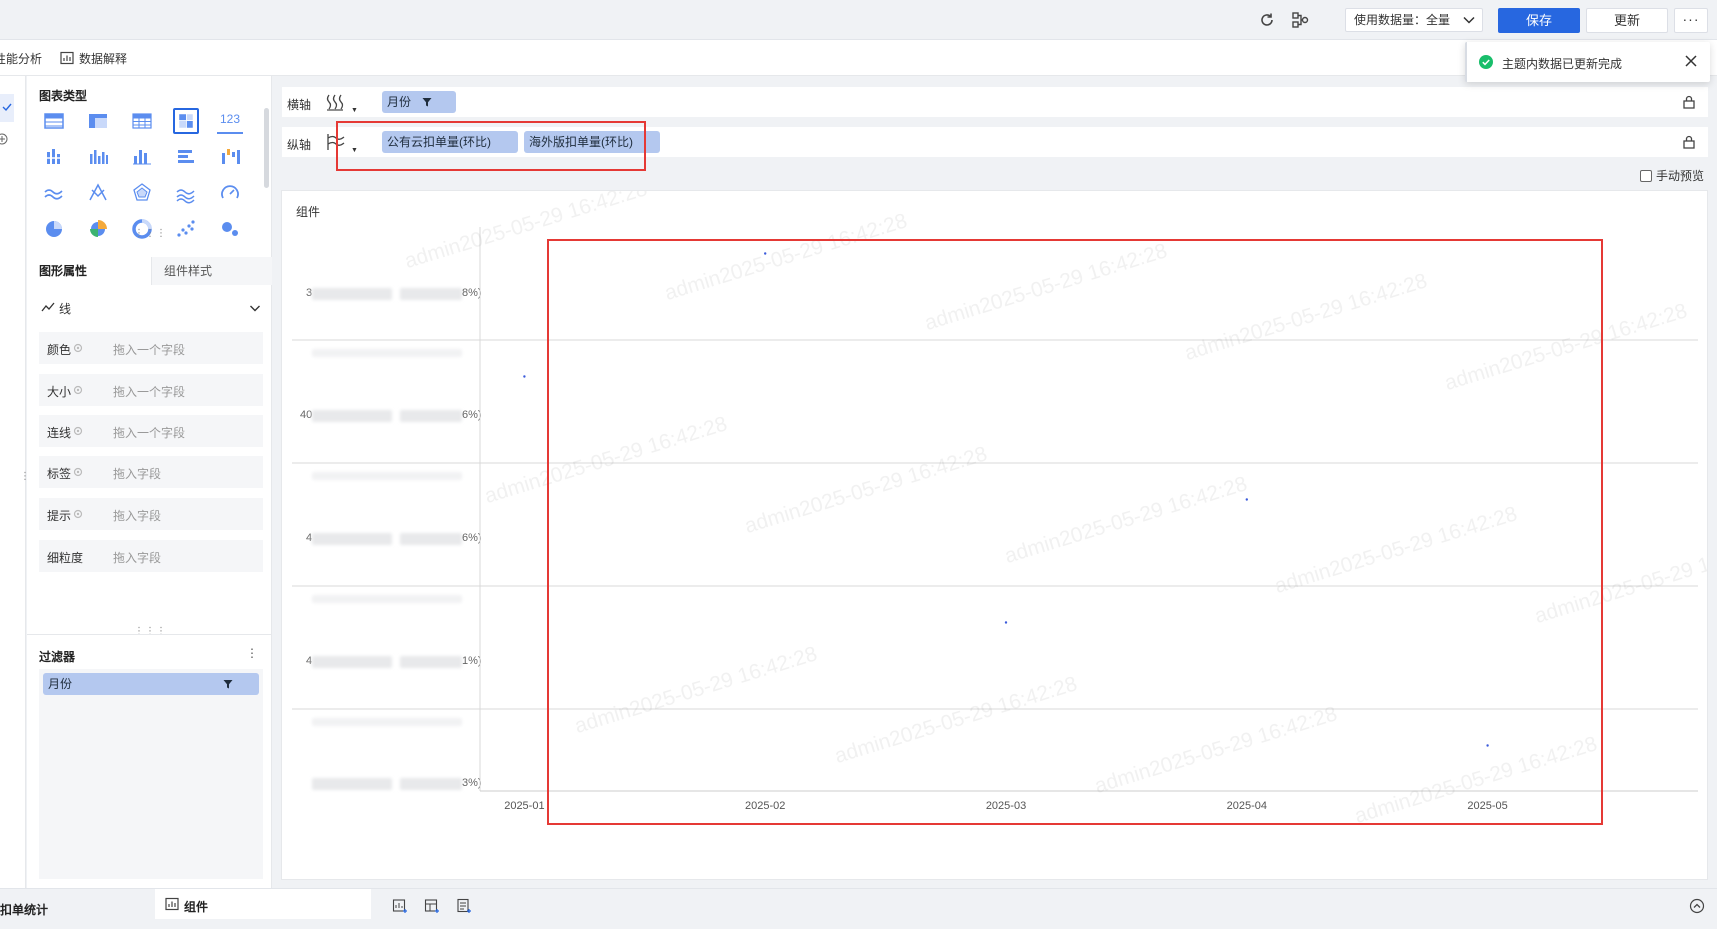 This screenshot has width=1717, height=929. I want to click on data-explain-icon, so click(67, 58).